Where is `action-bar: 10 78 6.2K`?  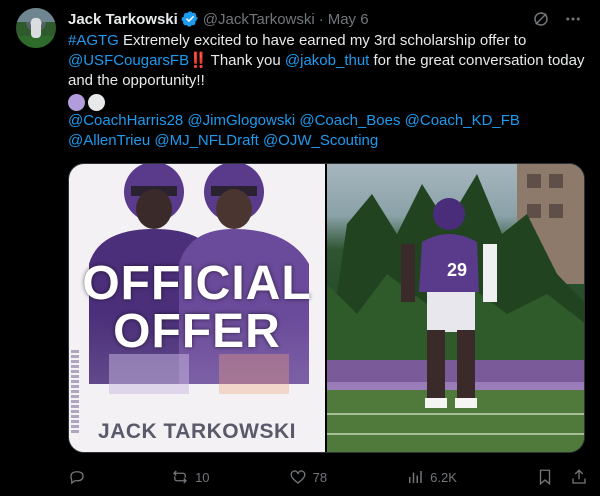 action-bar: 10 78 6.2K is located at coordinates (328, 477).